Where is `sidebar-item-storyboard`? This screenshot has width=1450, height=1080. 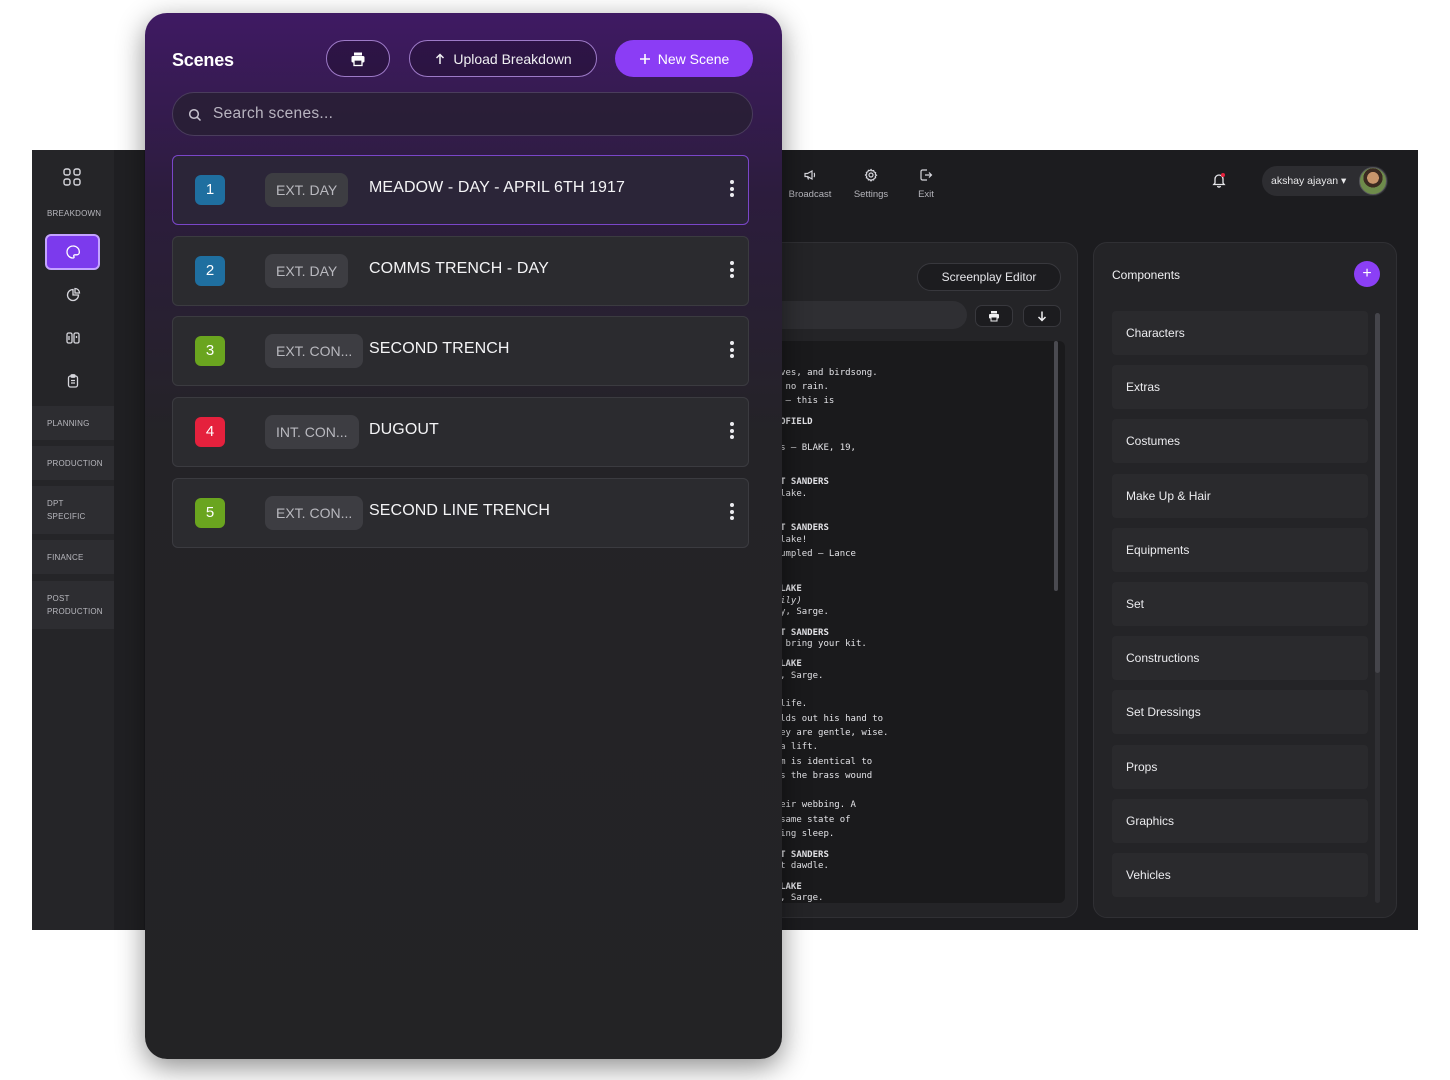
sidebar-item-storyboard is located at coordinates (72, 338).